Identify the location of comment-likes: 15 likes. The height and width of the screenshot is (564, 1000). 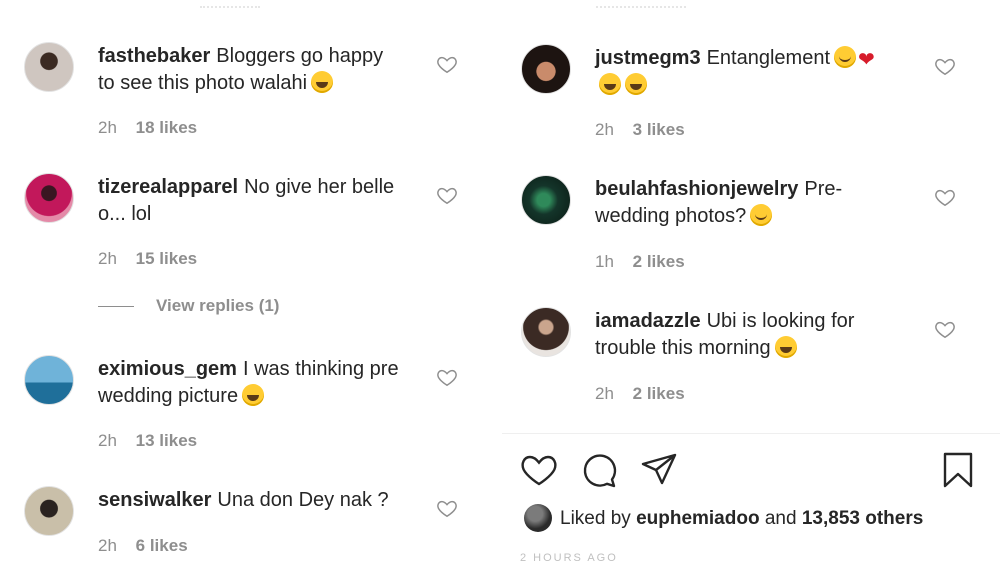
(166, 258).